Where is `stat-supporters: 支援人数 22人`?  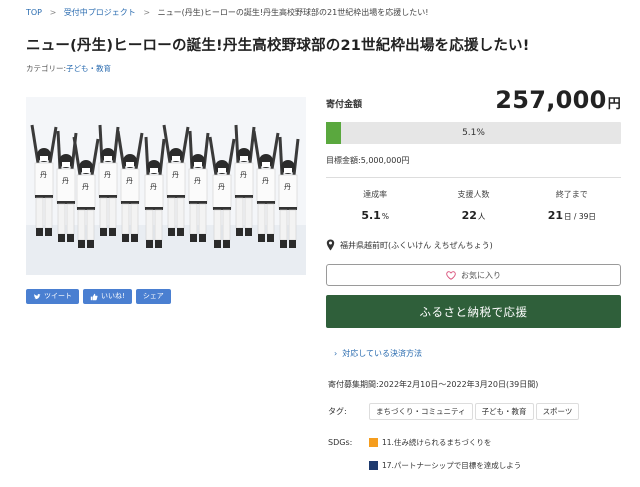 stat-supporters: 支援人数 22人 is located at coordinates (473, 205).